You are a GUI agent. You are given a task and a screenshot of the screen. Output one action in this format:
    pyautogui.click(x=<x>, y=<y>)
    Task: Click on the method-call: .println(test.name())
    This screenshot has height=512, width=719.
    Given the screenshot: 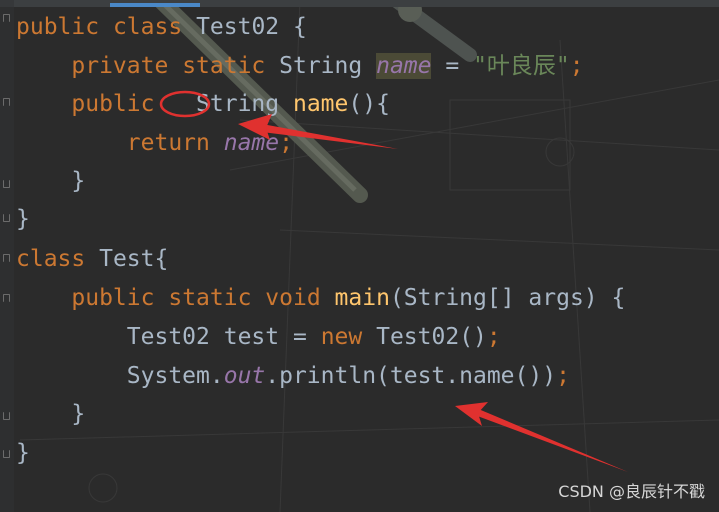 What is the action you would take?
    pyautogui.click(x=411, y=376)
    